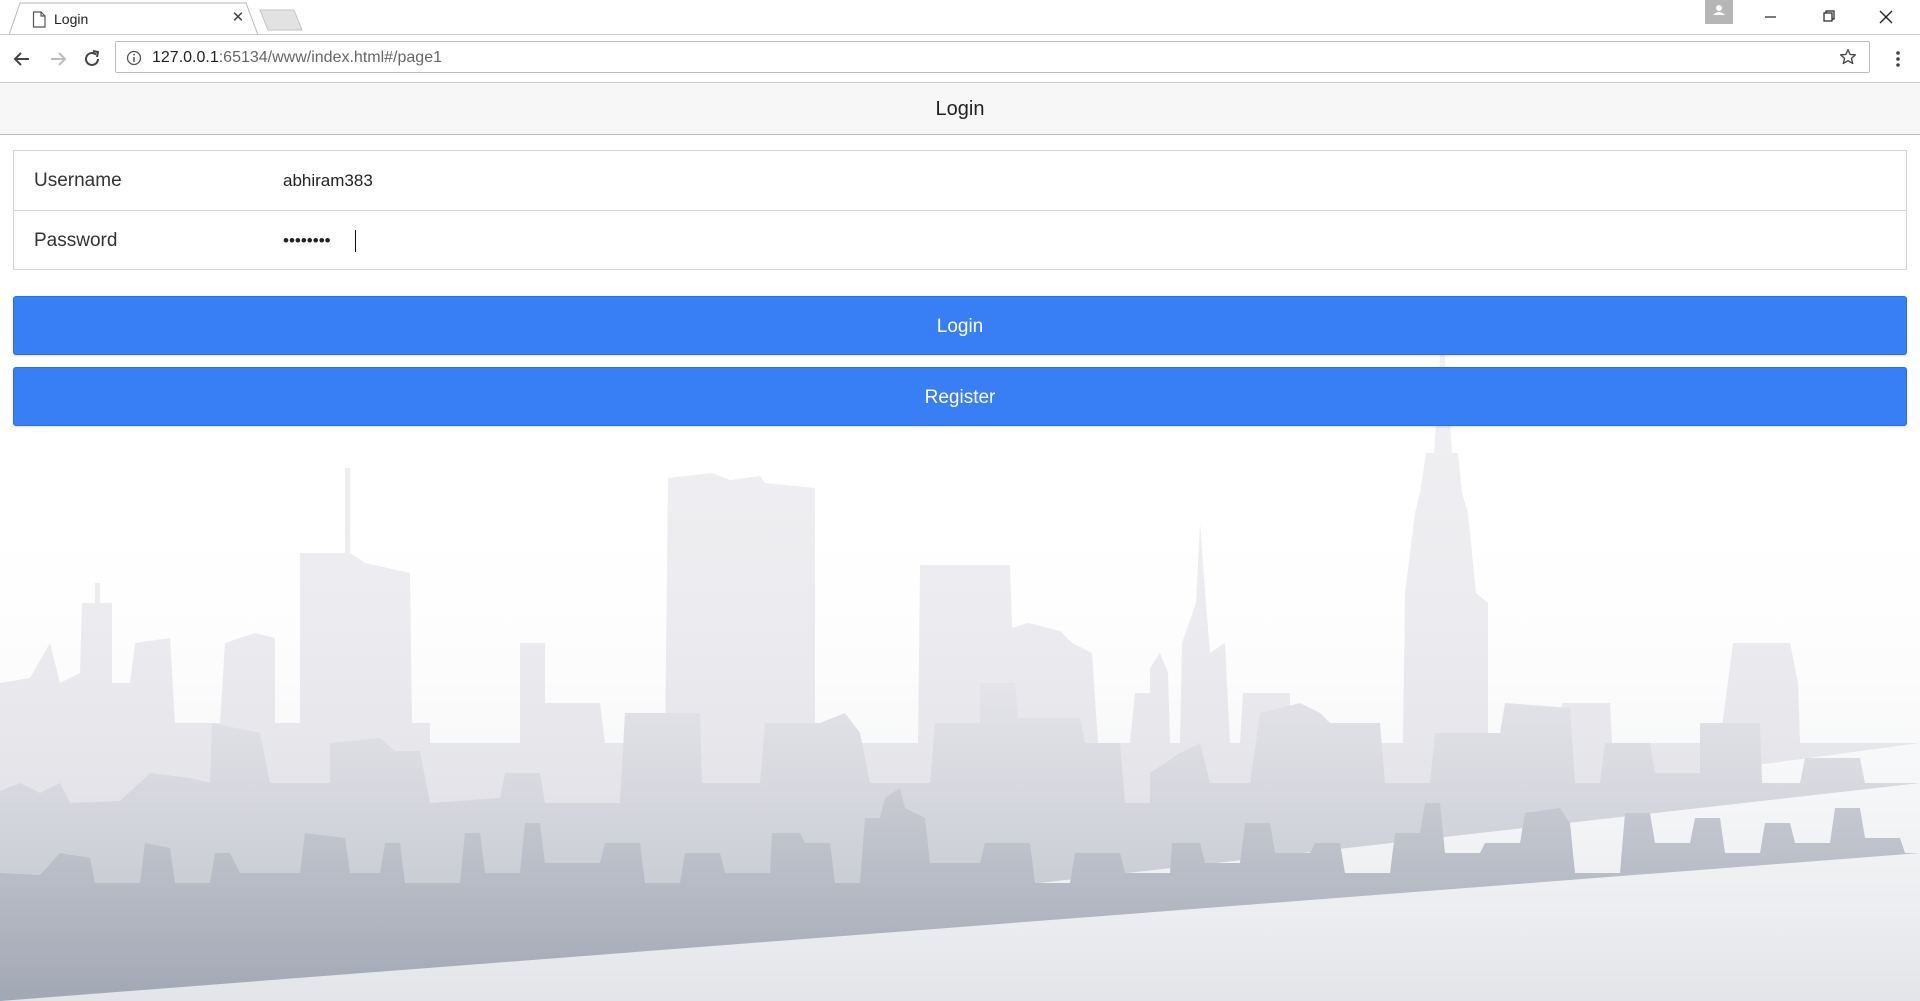 The width and height of the screenshot is (1920, 1001). Describe the element at coordinates (330, 57) in the screenshot. I see `url-path: :65134/www/index.html#/page1` at that location.